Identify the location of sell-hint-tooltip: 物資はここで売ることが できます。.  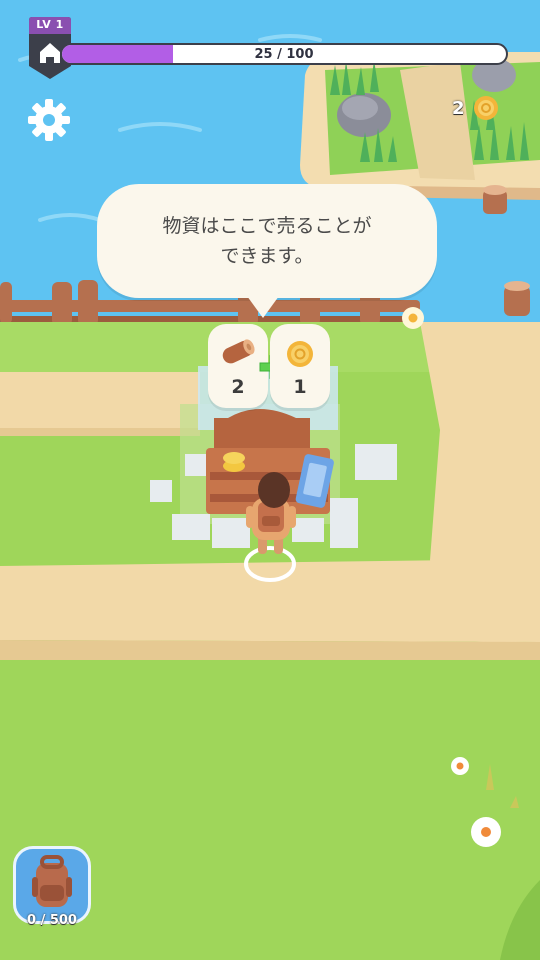
(267, 251).